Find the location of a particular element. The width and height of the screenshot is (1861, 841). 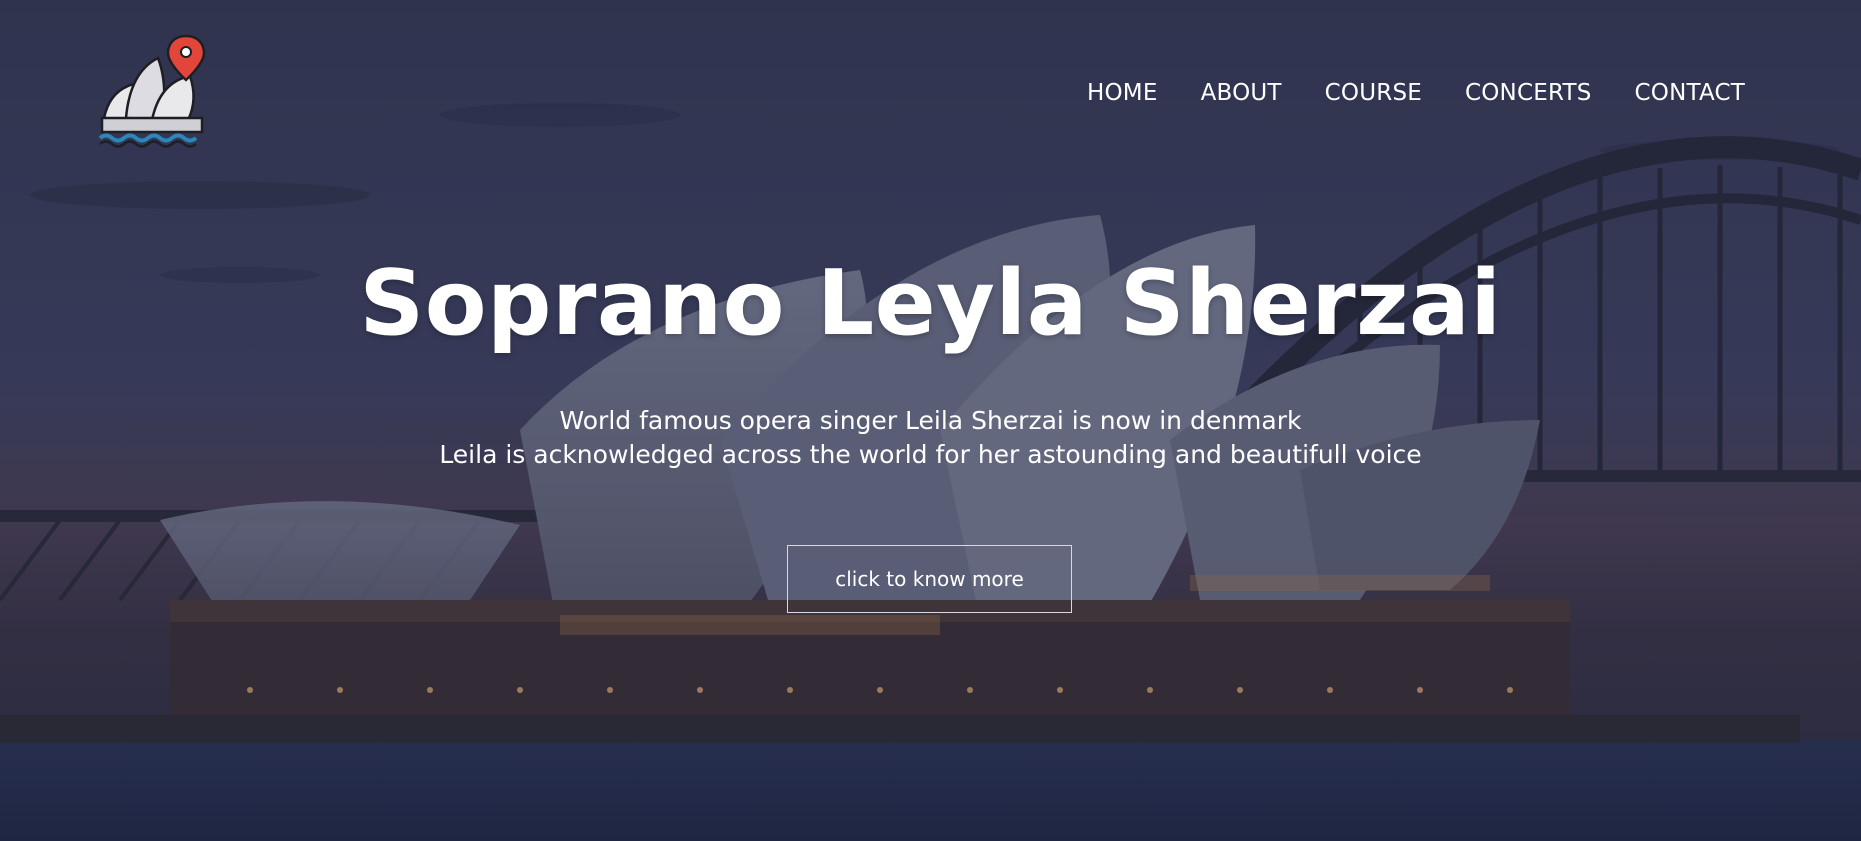

opera-house-location-icon is located at coordinates (153, 91).